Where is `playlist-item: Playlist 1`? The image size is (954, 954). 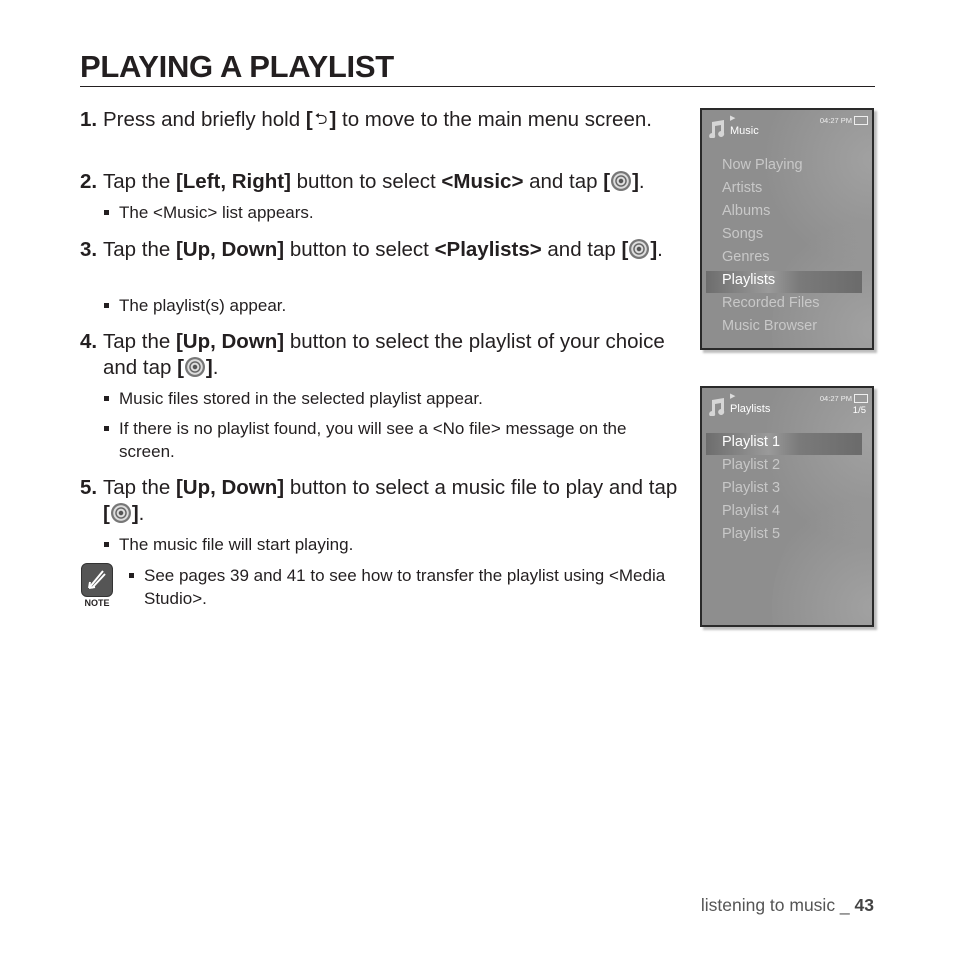
playlist-item: Playlist 1 is located at coordinates (751, 442).